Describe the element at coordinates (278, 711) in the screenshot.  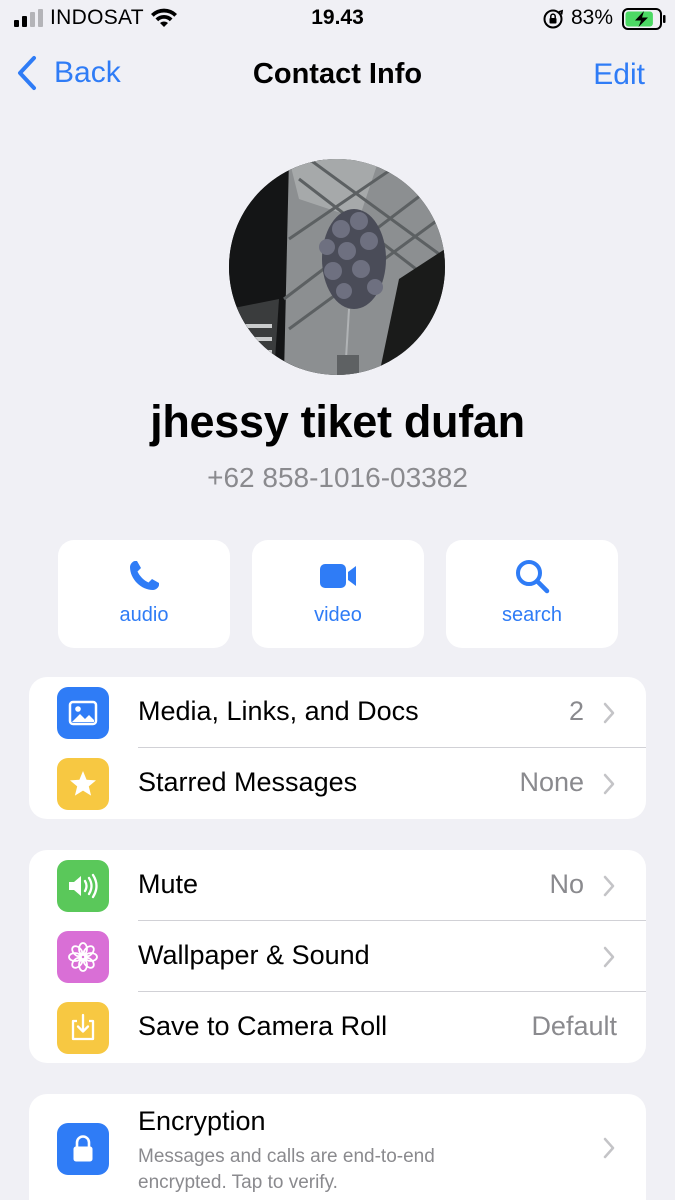
I see `row-label: Media, Links, and Docs` at that location.